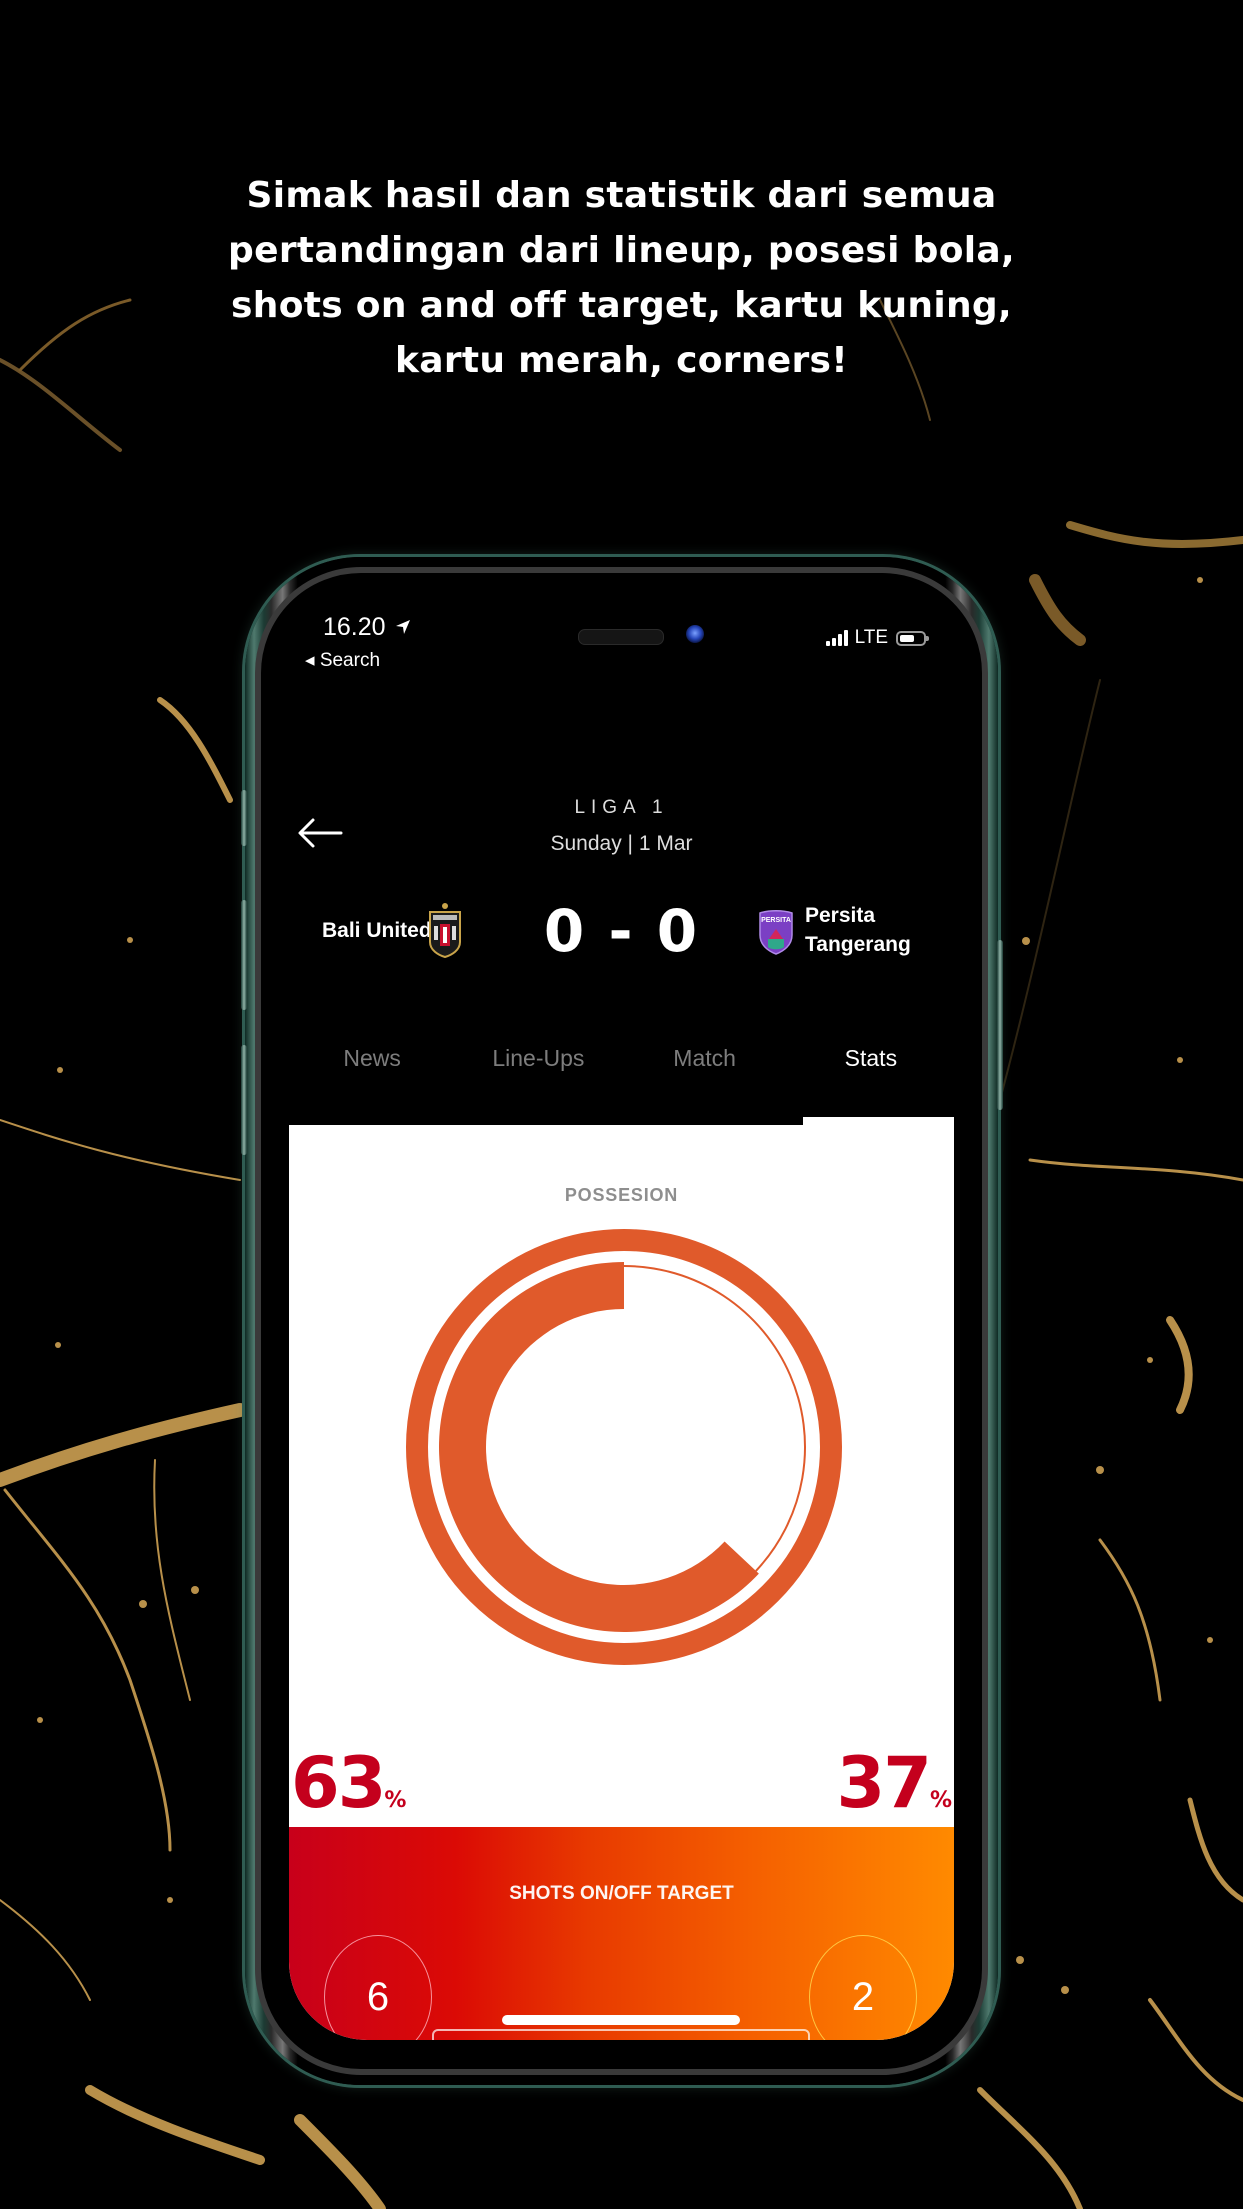  Describe the element at coordinates (840, 915) in the screenshot. I see `away-team-name-line1: Persita` at that location.